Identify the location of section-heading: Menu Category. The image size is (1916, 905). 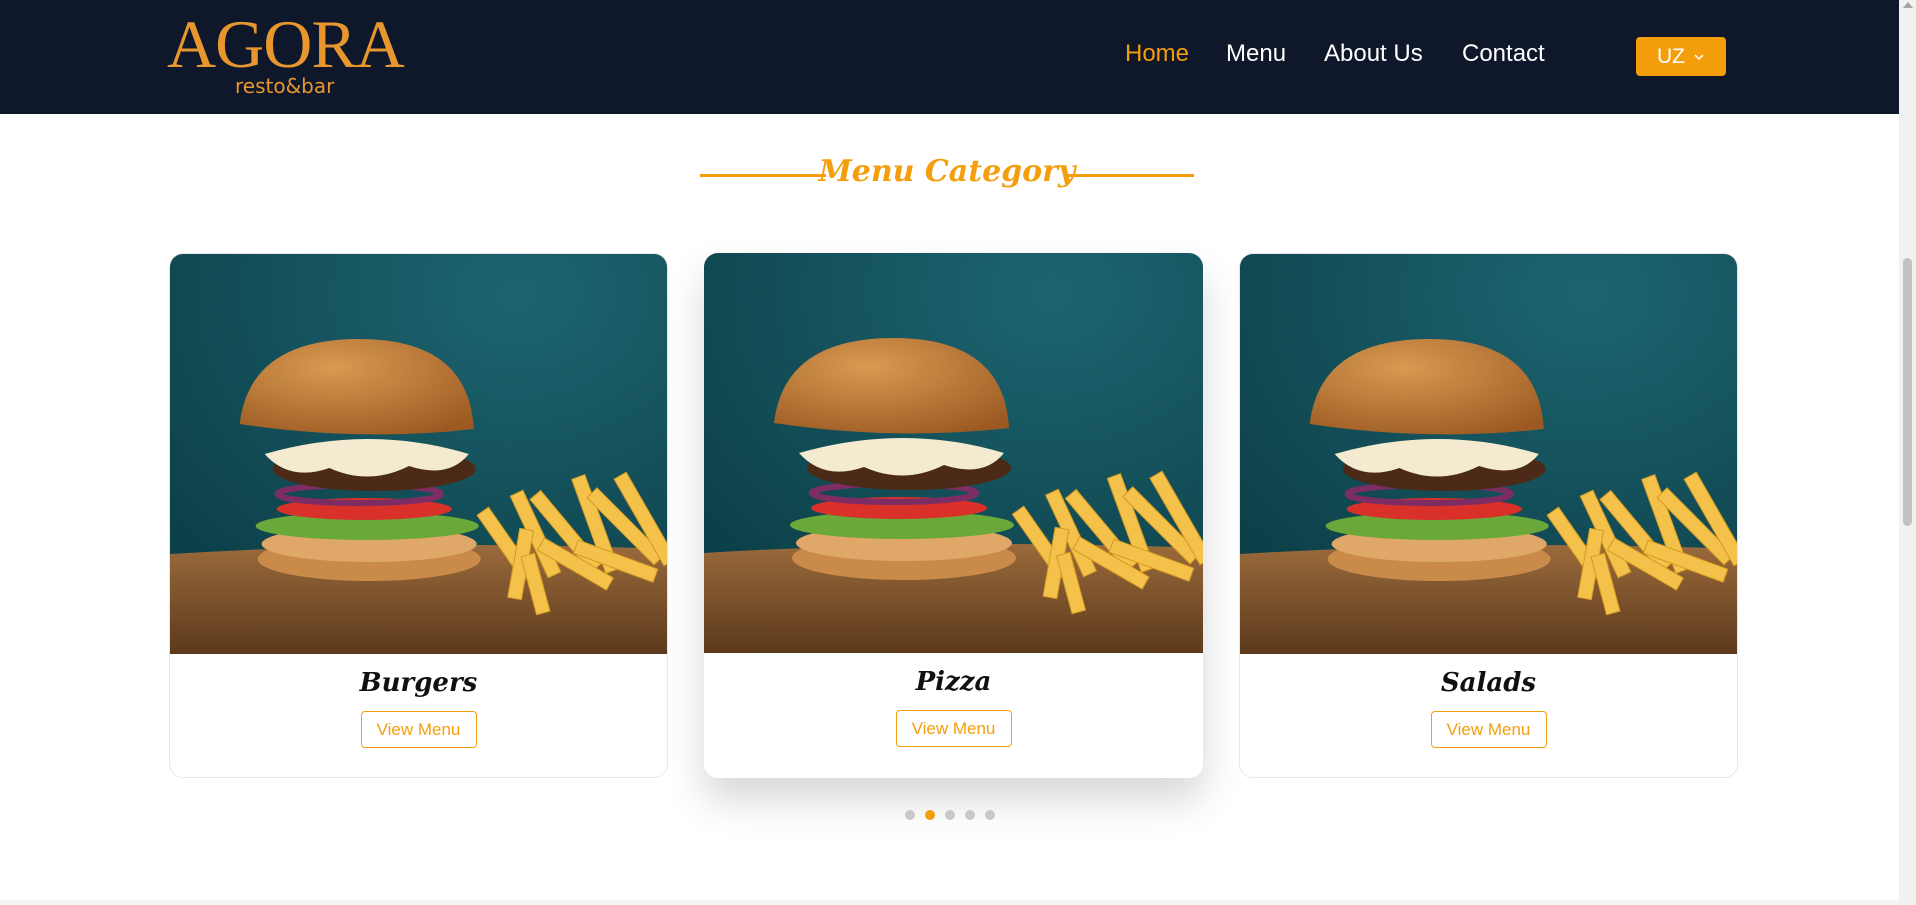
(947, 175).